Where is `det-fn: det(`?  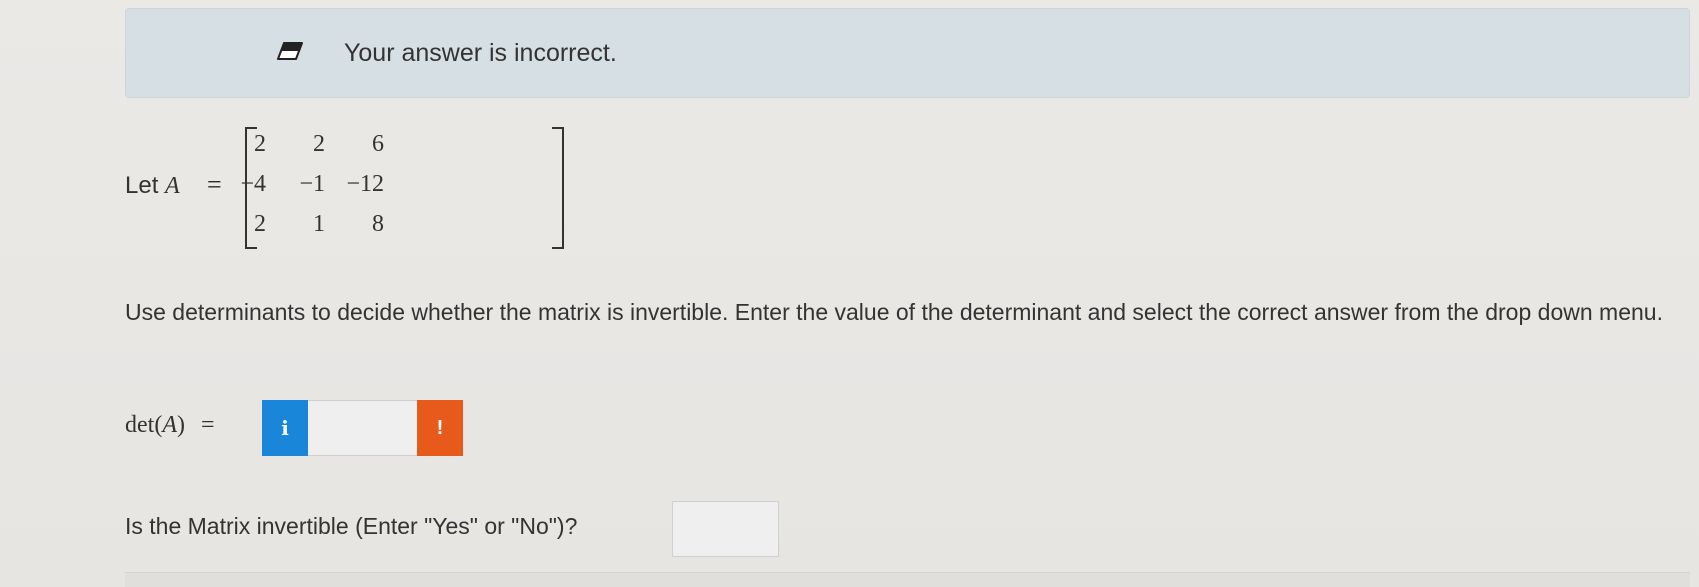
det-fn: det( is located at coordinates (144, 425).